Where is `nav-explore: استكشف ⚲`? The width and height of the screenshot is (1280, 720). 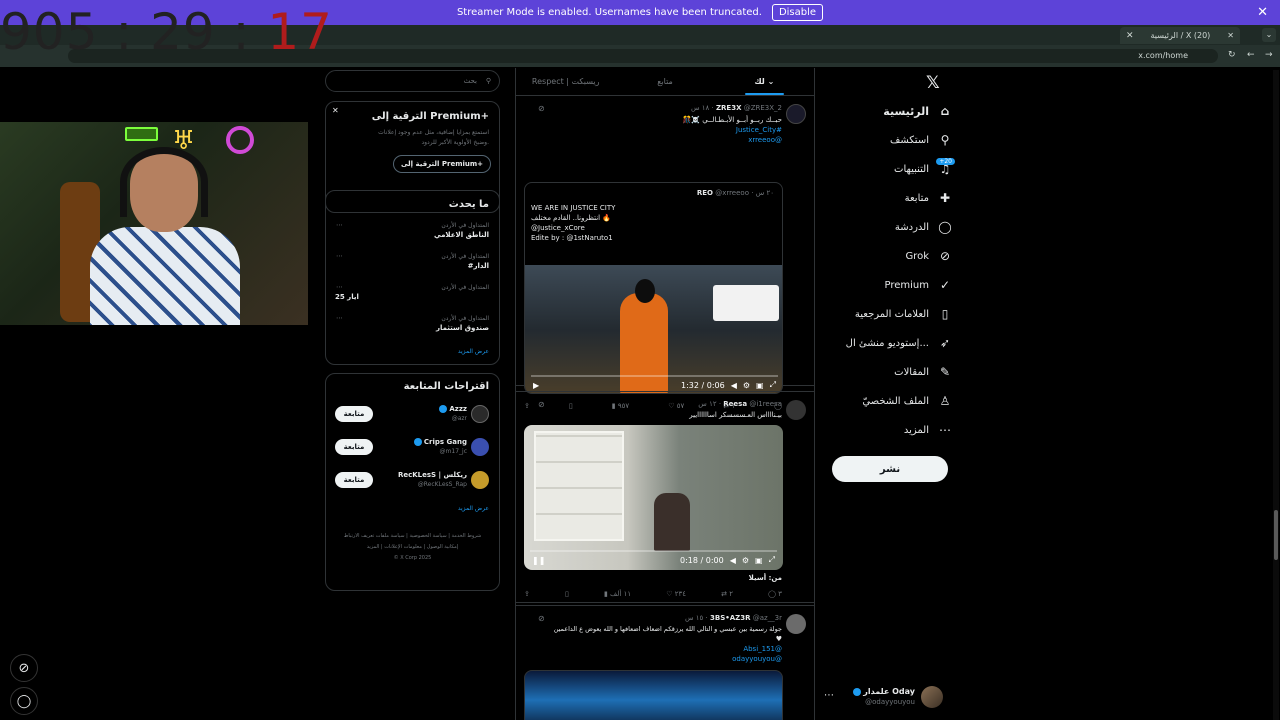
nav-explore: استكشف ⚲ is located at coordinates (921, 140).